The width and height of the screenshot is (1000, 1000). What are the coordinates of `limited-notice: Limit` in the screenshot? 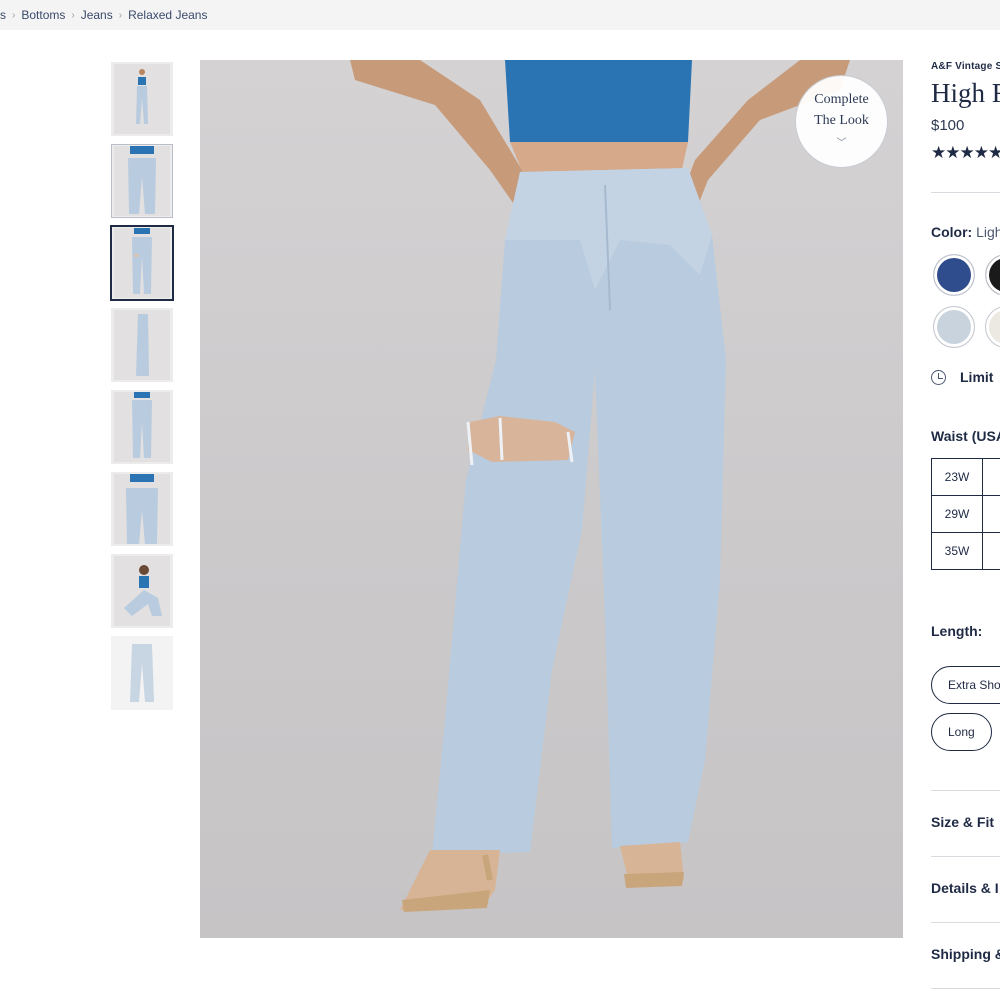 It's located at (962, 377).